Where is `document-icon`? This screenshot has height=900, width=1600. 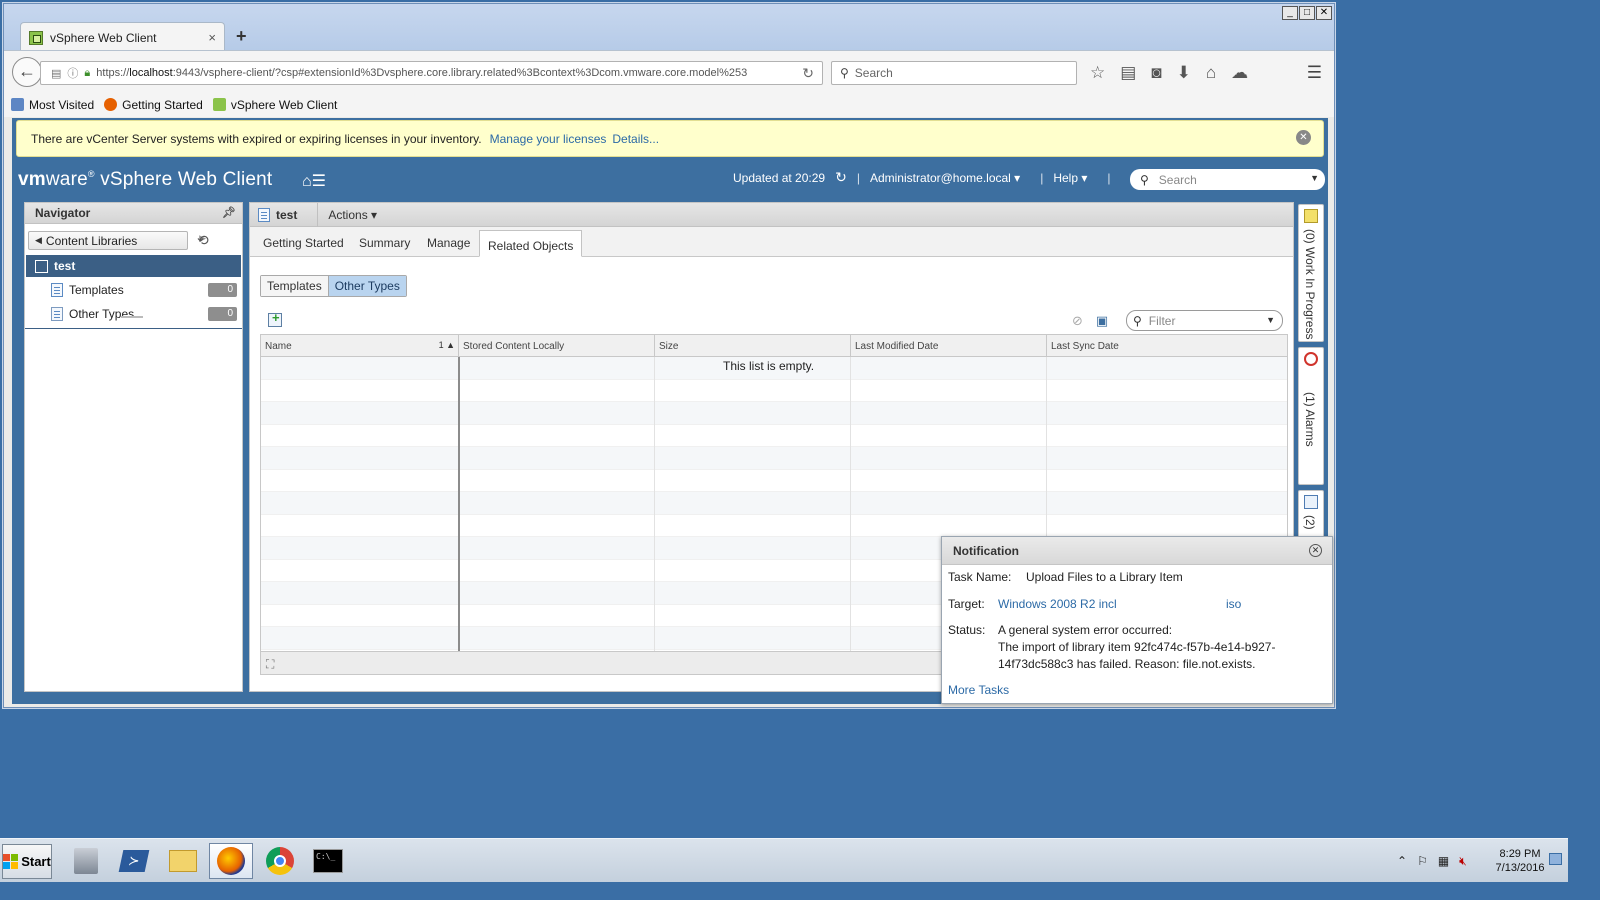 document-icon is located at coordinates (57, 314).